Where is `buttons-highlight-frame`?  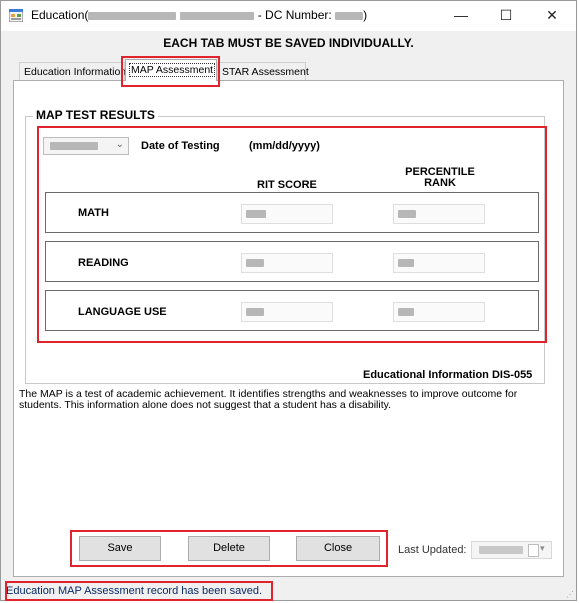 buttons-highlight-frame is located at coordinates (229, 548).